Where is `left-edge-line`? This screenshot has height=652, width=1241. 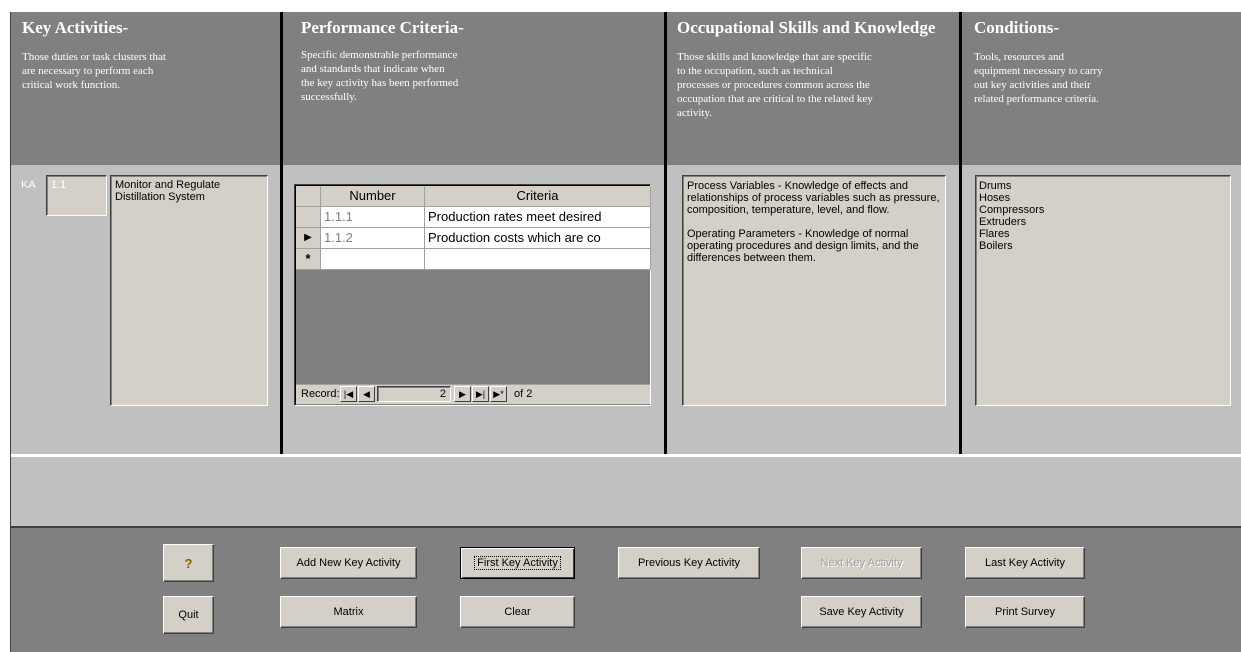 left-edge-line is located at coordinates (10, 332).